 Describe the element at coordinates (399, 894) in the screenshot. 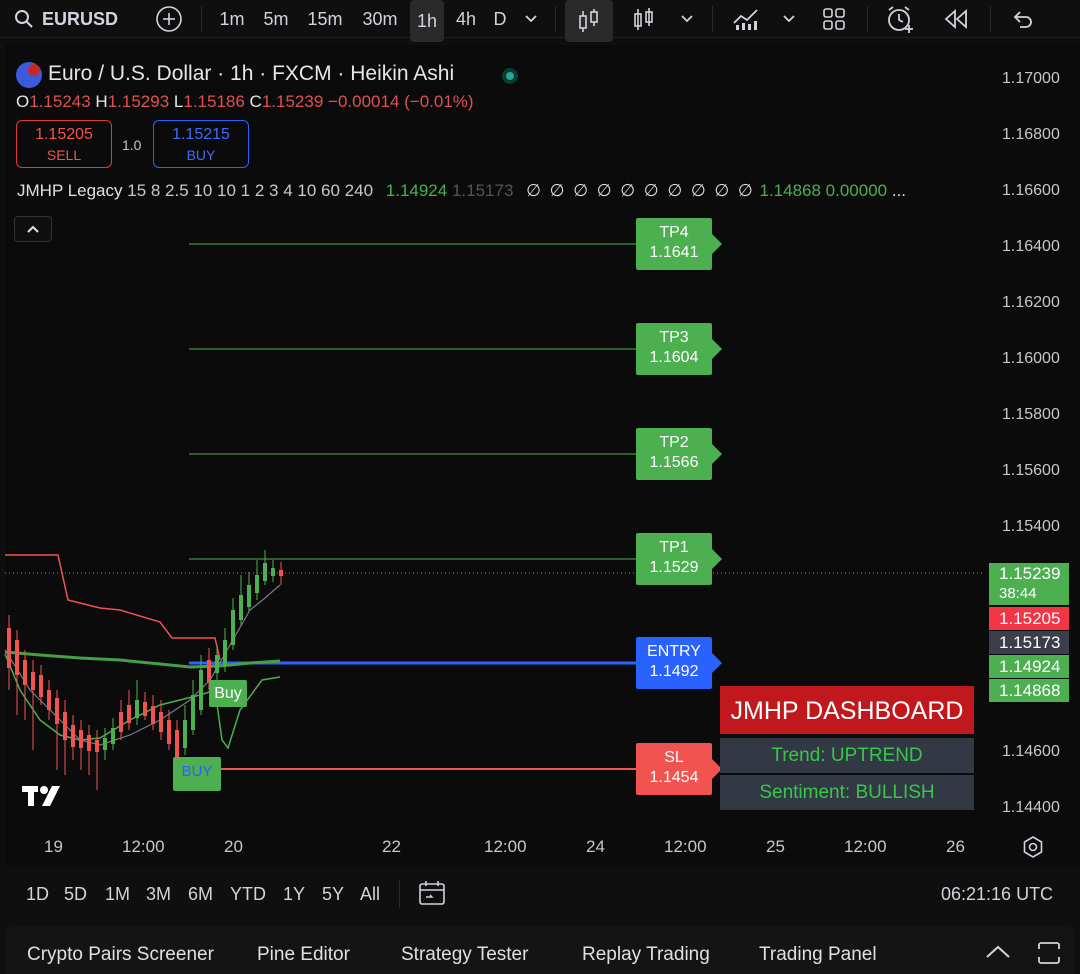

I see `toolbar-divider` at that location.